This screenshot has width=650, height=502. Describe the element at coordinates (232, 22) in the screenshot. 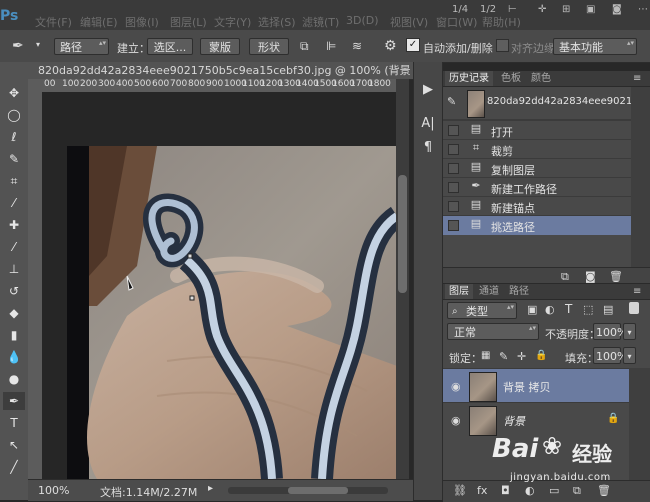

I see `menu-type: 文字(Y)` at that location.